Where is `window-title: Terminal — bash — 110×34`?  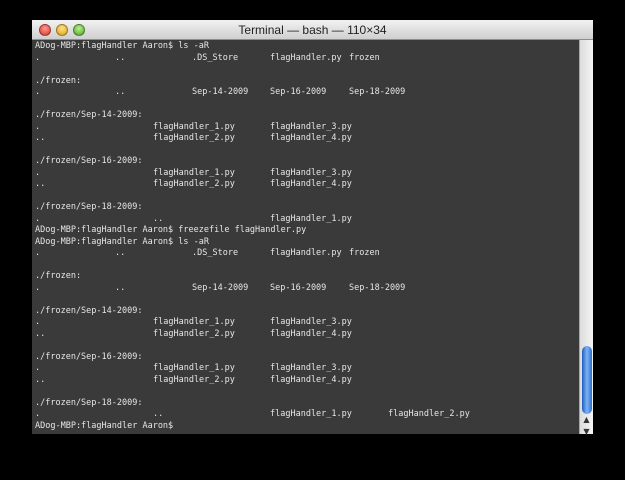 window-title: Terminal — bash — 110×34 is located at coordinates (312, 30).